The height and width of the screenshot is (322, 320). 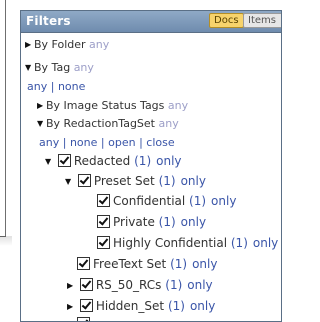 What do you see at coordinates (3, 118) in the screenshot?
I see `background-window-panel` at bounding box center [3, 118].